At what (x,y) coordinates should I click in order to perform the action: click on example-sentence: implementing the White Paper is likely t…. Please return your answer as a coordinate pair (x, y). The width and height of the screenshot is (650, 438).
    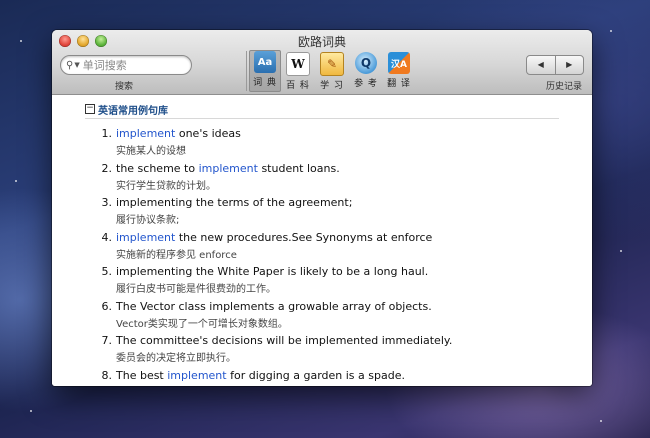
    Looking at the image, I should click on (272, 271).